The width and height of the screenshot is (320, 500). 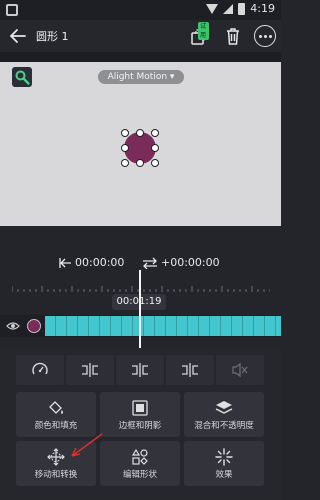 What do you see at coordinates (56, 407) in the screenshot?
I see `fill-bucket-icon` at bounding box center [56, 407].